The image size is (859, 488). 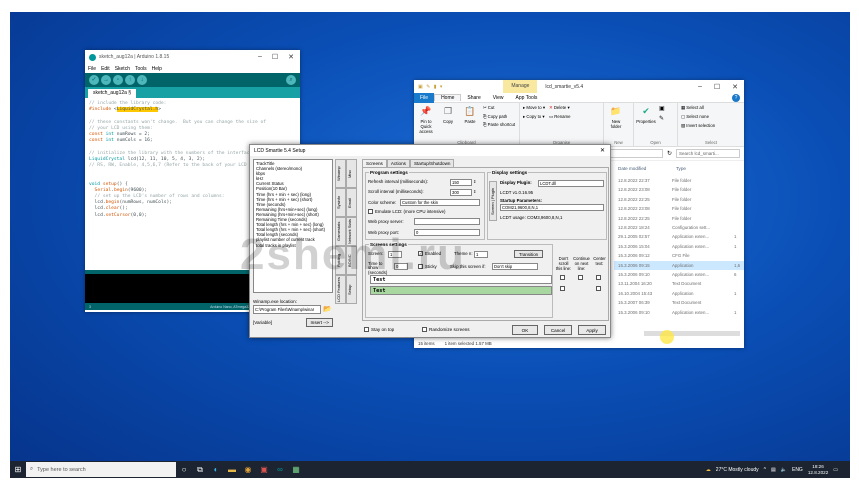 I want to click on arduino-taskbar-icon: ∞, so click(x=280, y=469).